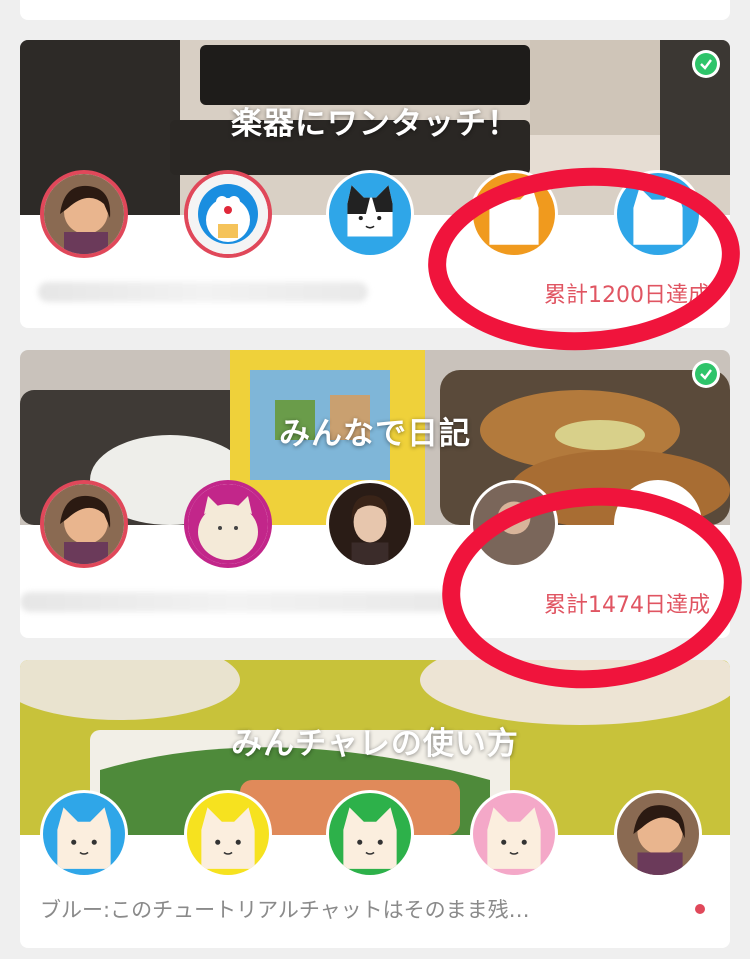 The height and width of the screenshot is (959, 750). I want to click on fluffy-cat-avatar, so click(228, 524).